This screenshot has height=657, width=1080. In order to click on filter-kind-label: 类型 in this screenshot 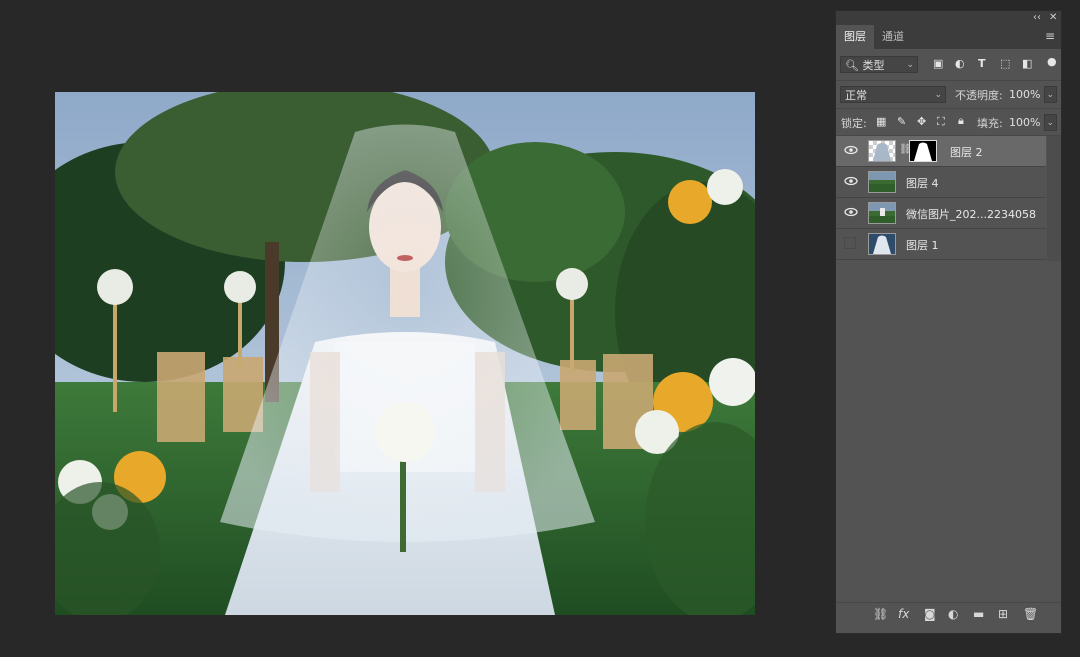, I will do `click(873, 65)`.